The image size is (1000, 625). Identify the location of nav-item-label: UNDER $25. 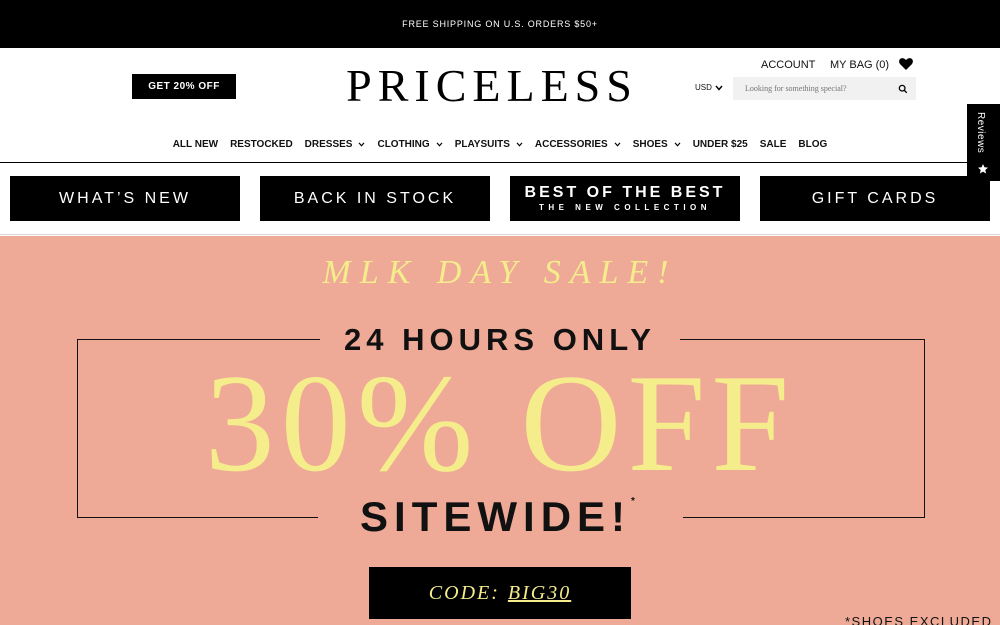
(720, 144).